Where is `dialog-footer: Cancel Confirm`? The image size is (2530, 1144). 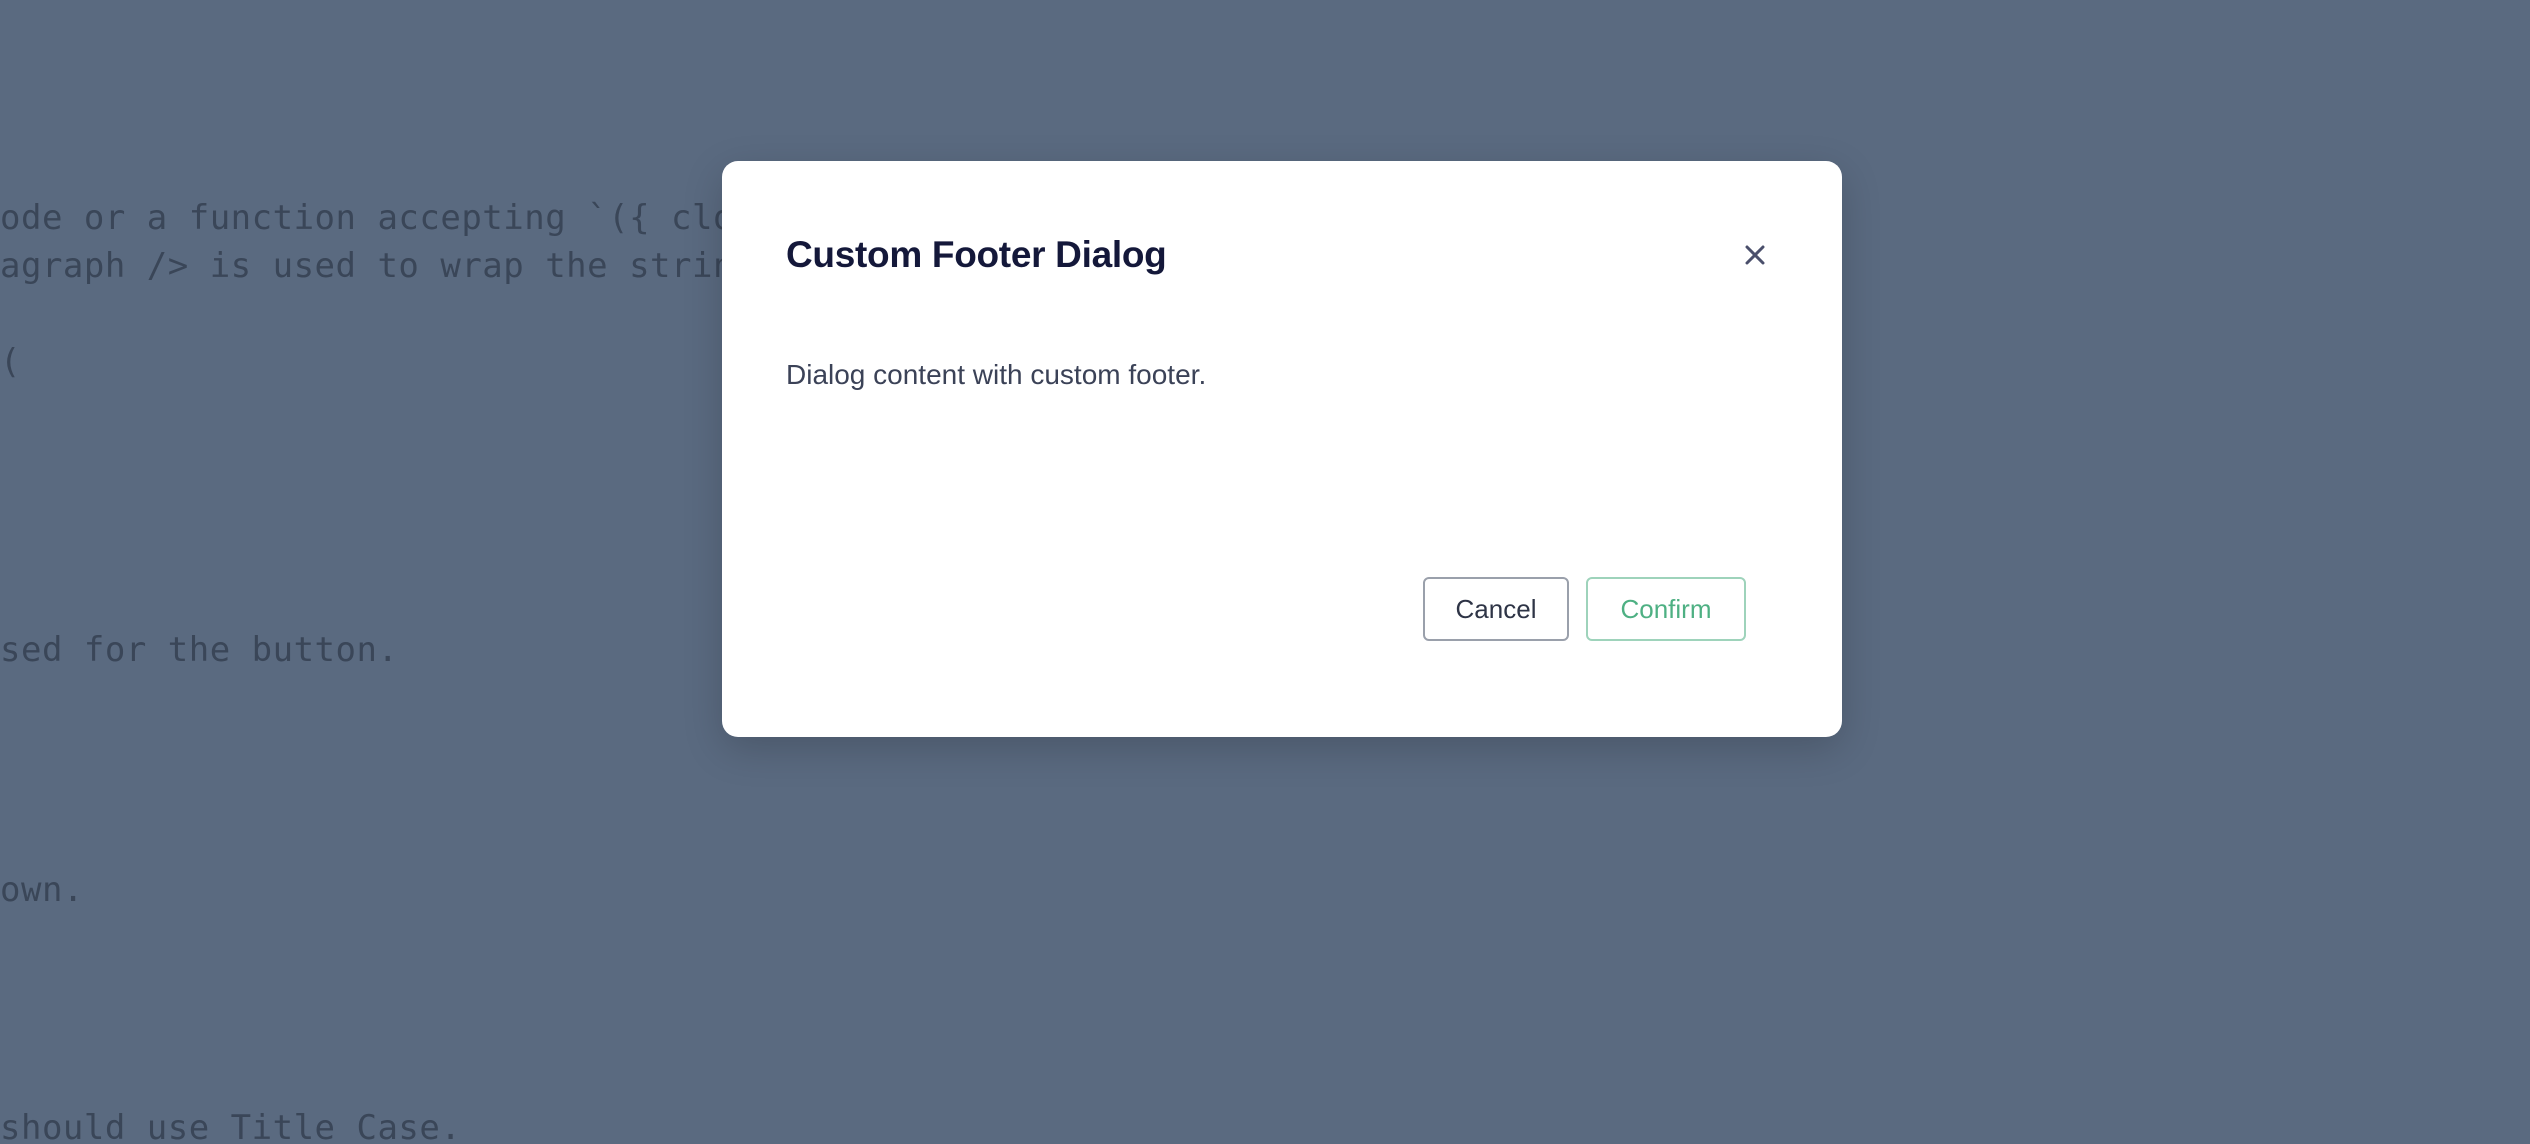
dialog-footer: Cancel Confirm is located at coordinates (1584, 609).